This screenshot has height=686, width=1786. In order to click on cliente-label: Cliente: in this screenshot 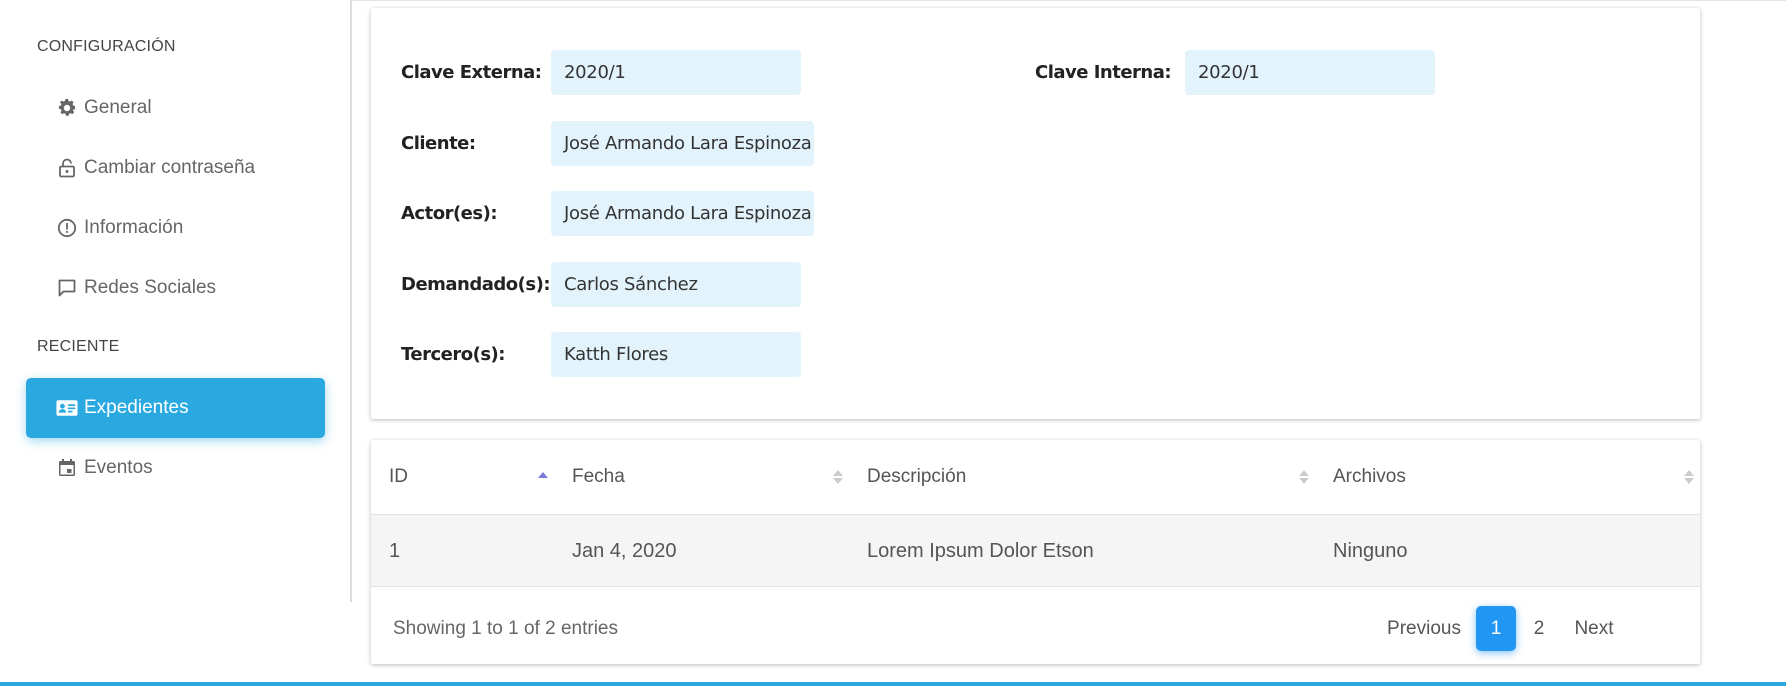, I will do `click(438, 143)`.